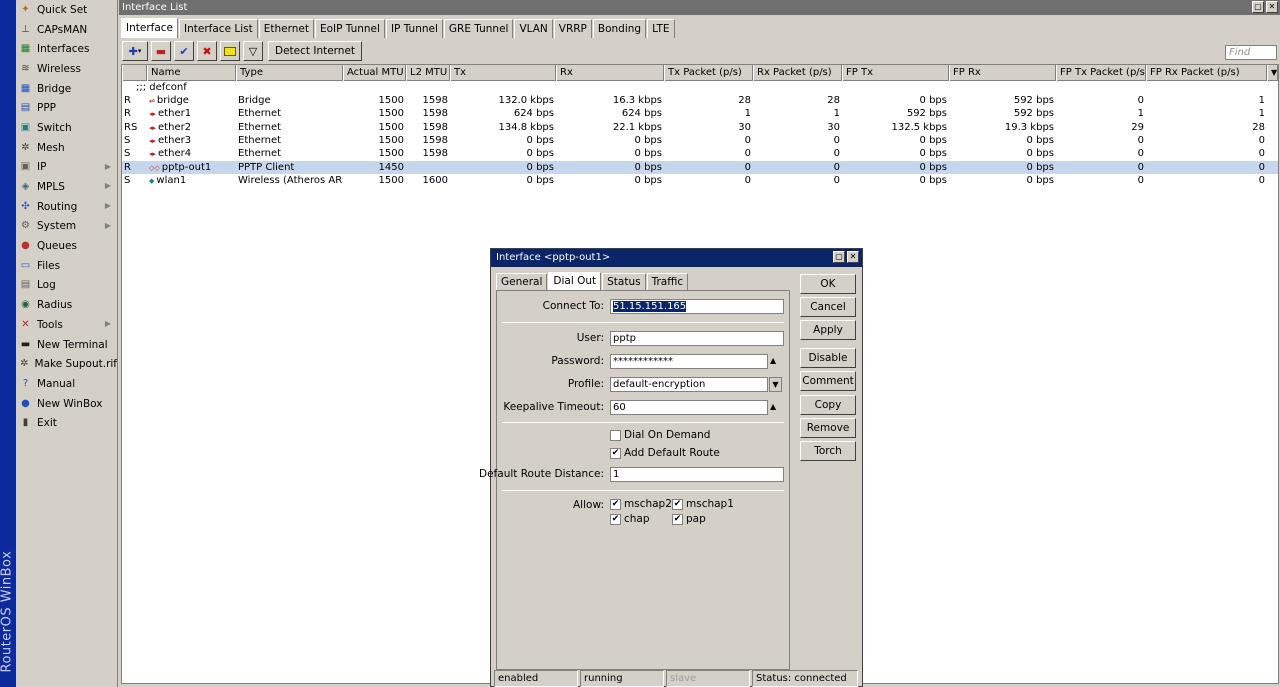 The image size is (1280, 687). I want to click on find-input: Find, so click(1251, 52).